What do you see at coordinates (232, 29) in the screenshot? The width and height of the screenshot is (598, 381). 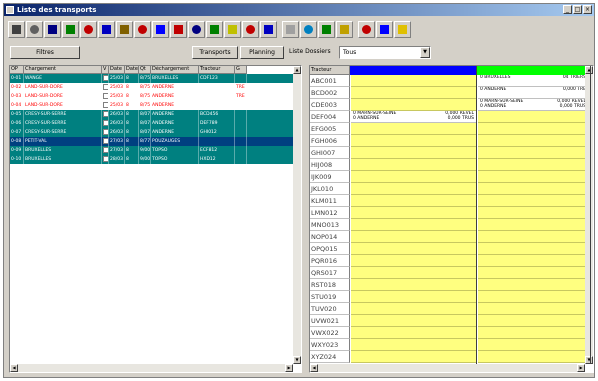 I see `arrow-tool-button` at bounding box center [232, 29].